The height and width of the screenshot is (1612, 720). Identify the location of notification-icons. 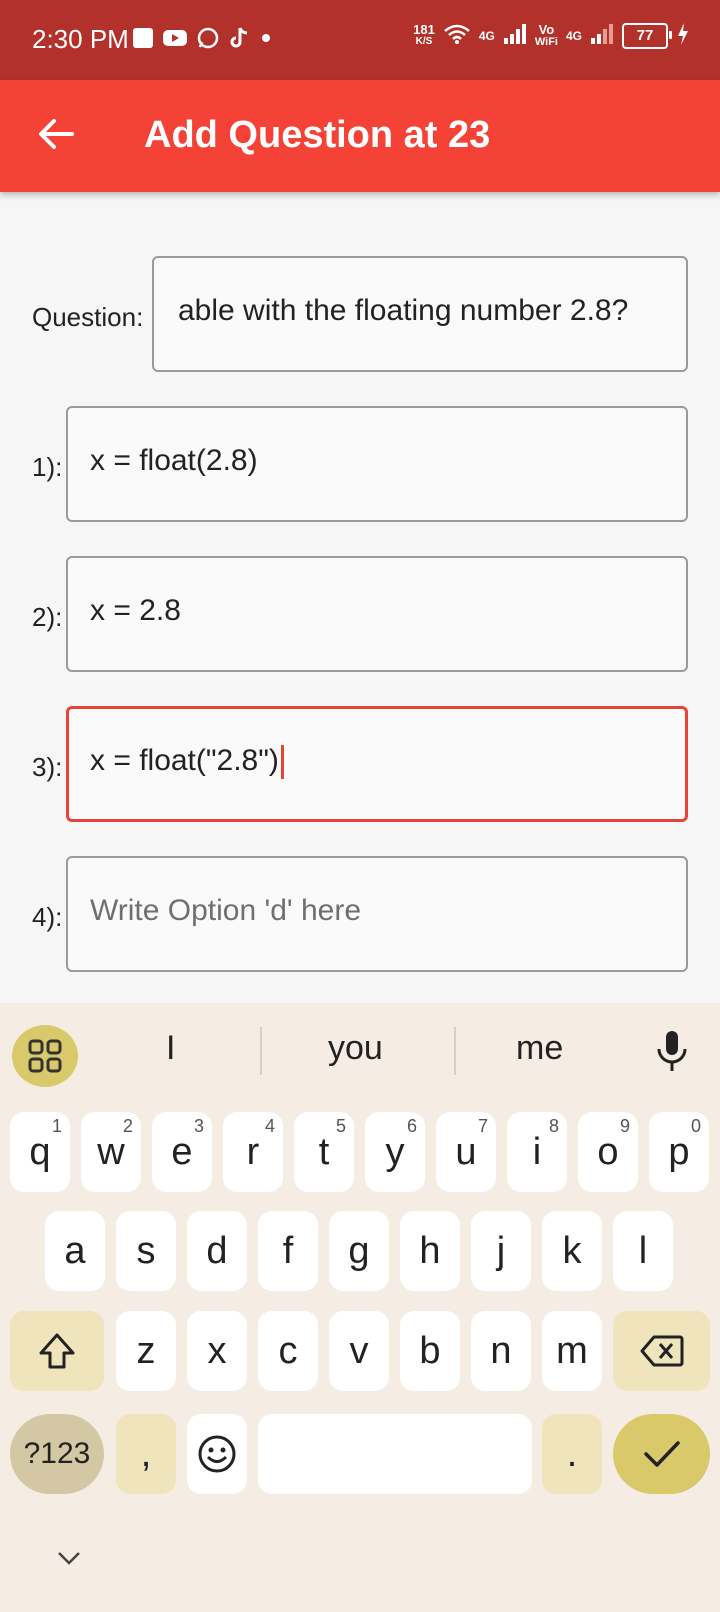
(203, 40).